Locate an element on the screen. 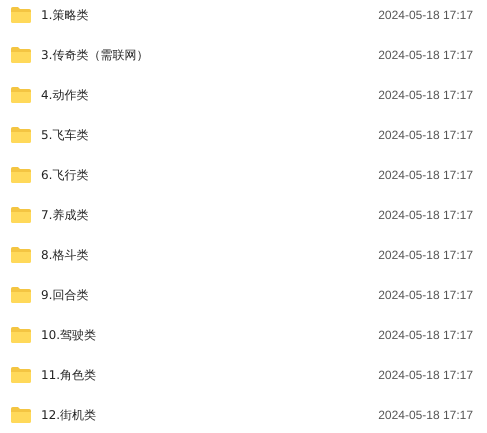 The image size is (487, 433). folder-name: 10.驾驶类 is located at coordinates (68, 335).